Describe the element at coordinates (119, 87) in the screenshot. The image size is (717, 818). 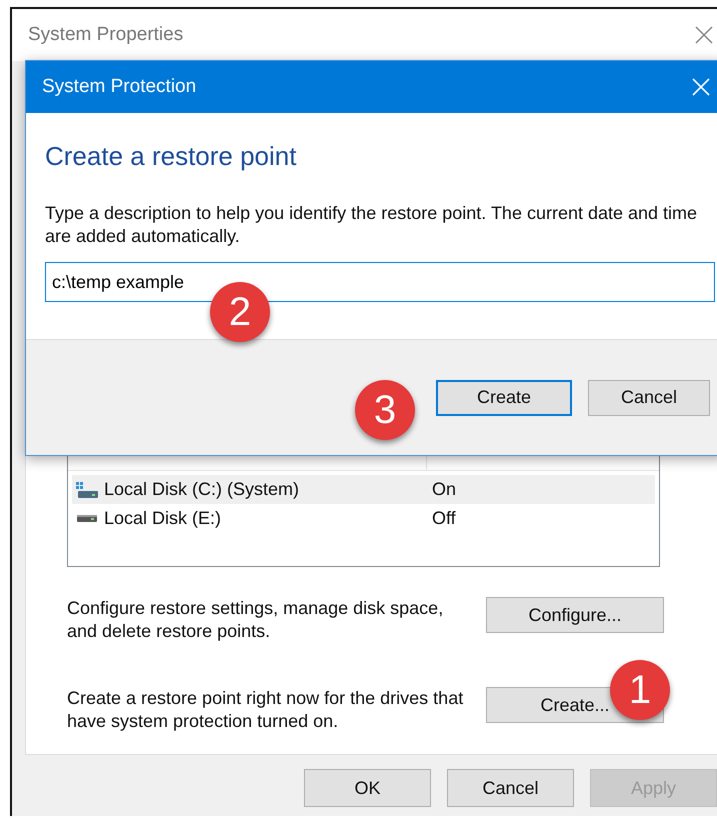
I see `dialog-title: System Protection` at that location.